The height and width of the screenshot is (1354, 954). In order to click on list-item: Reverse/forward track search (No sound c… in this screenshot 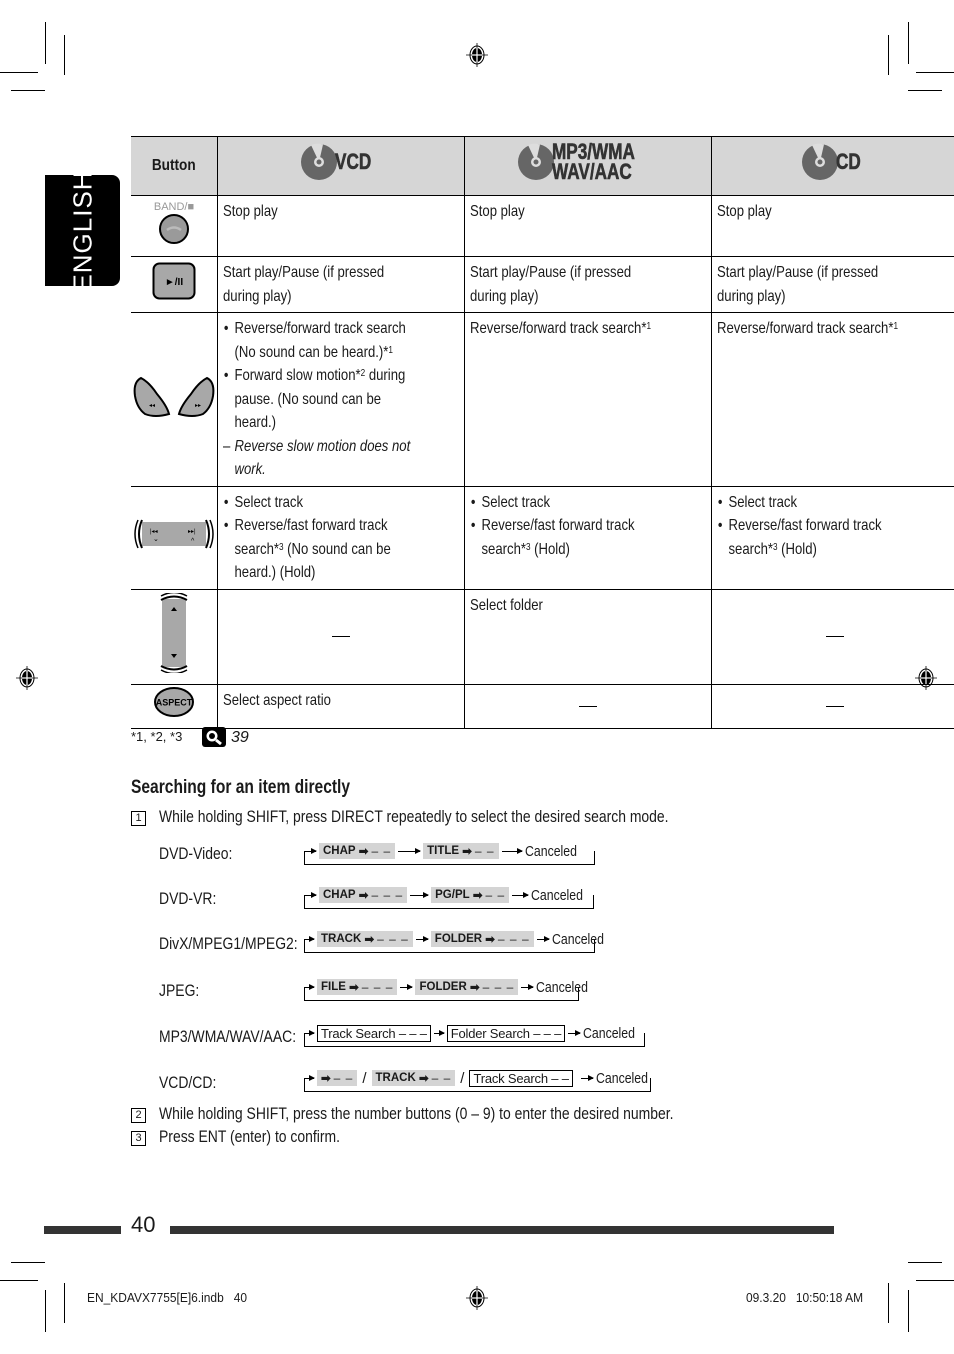, I will do `click(320, 340)`.